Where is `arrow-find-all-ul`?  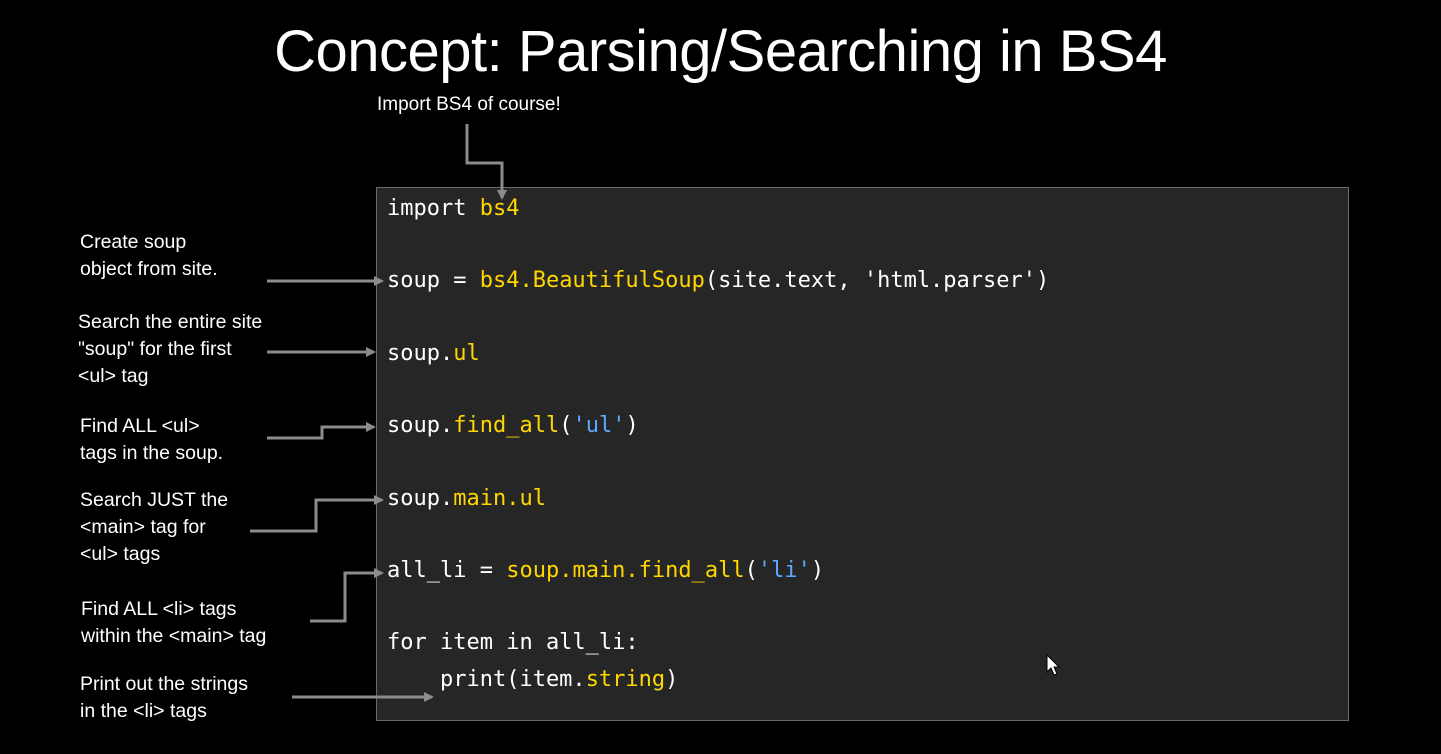 arrow-find-all-ul is located at coordinates (321, 431).